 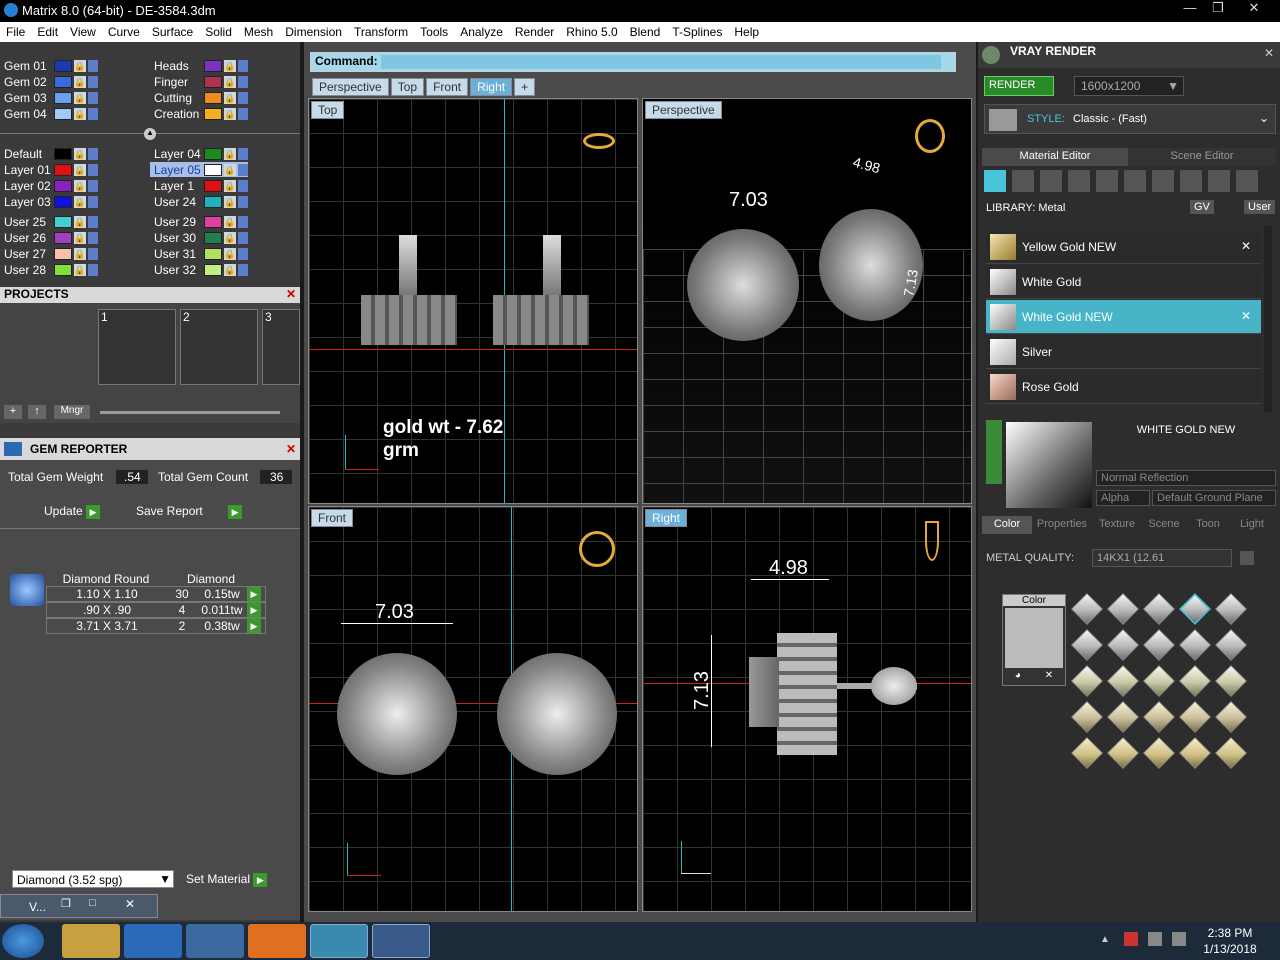 I want to click on layer-row: User 27 🔒, so click(x=49, y=253).